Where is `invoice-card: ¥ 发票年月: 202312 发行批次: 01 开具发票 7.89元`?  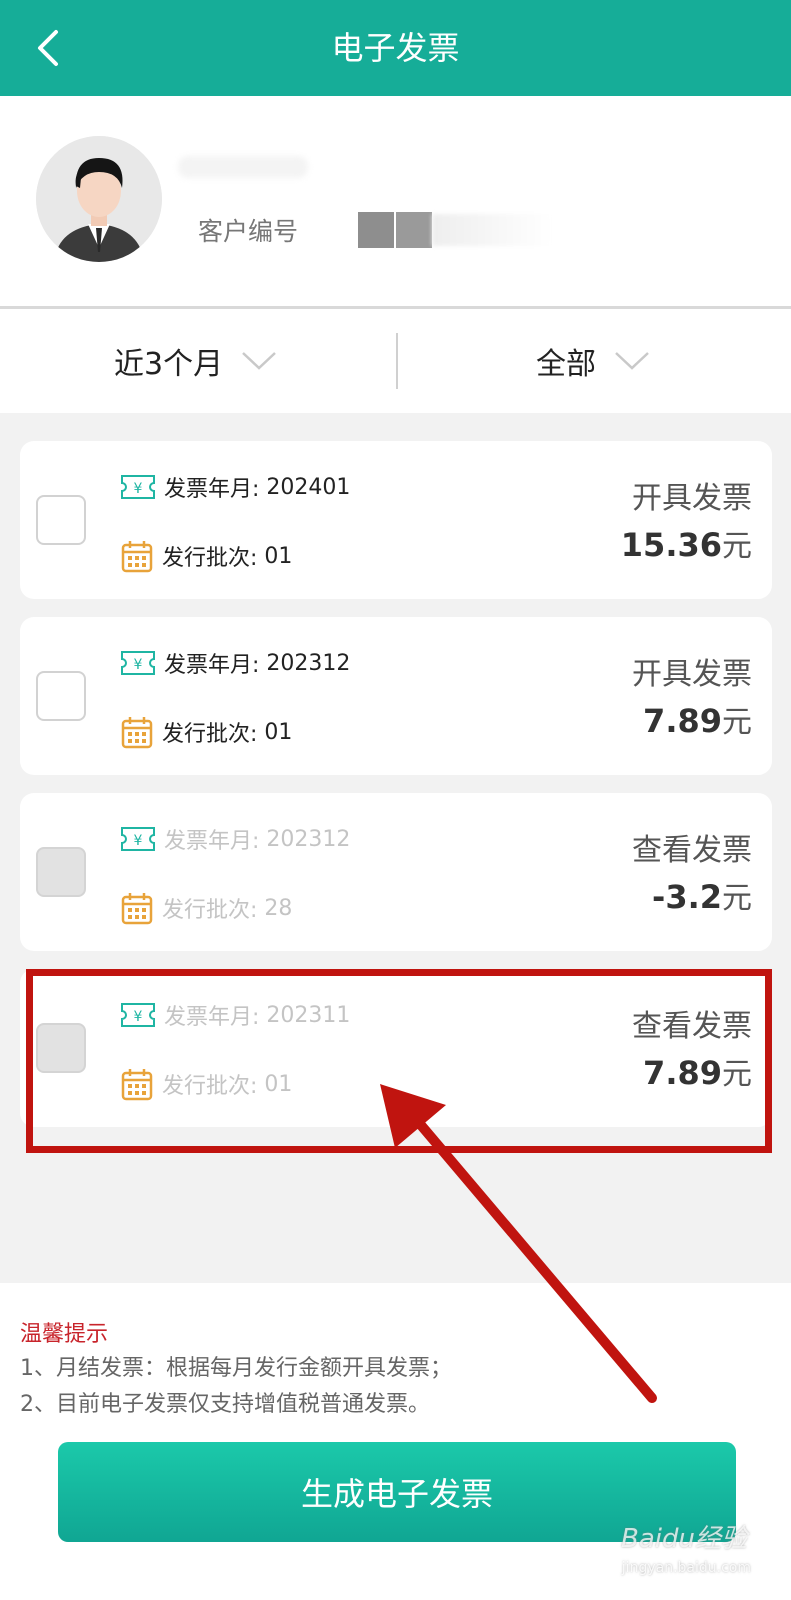 invoice-card: ¥ 发票年月: 202312 发行批次: 01 开具发票 7.89元 is located at coordinates (396, 696).